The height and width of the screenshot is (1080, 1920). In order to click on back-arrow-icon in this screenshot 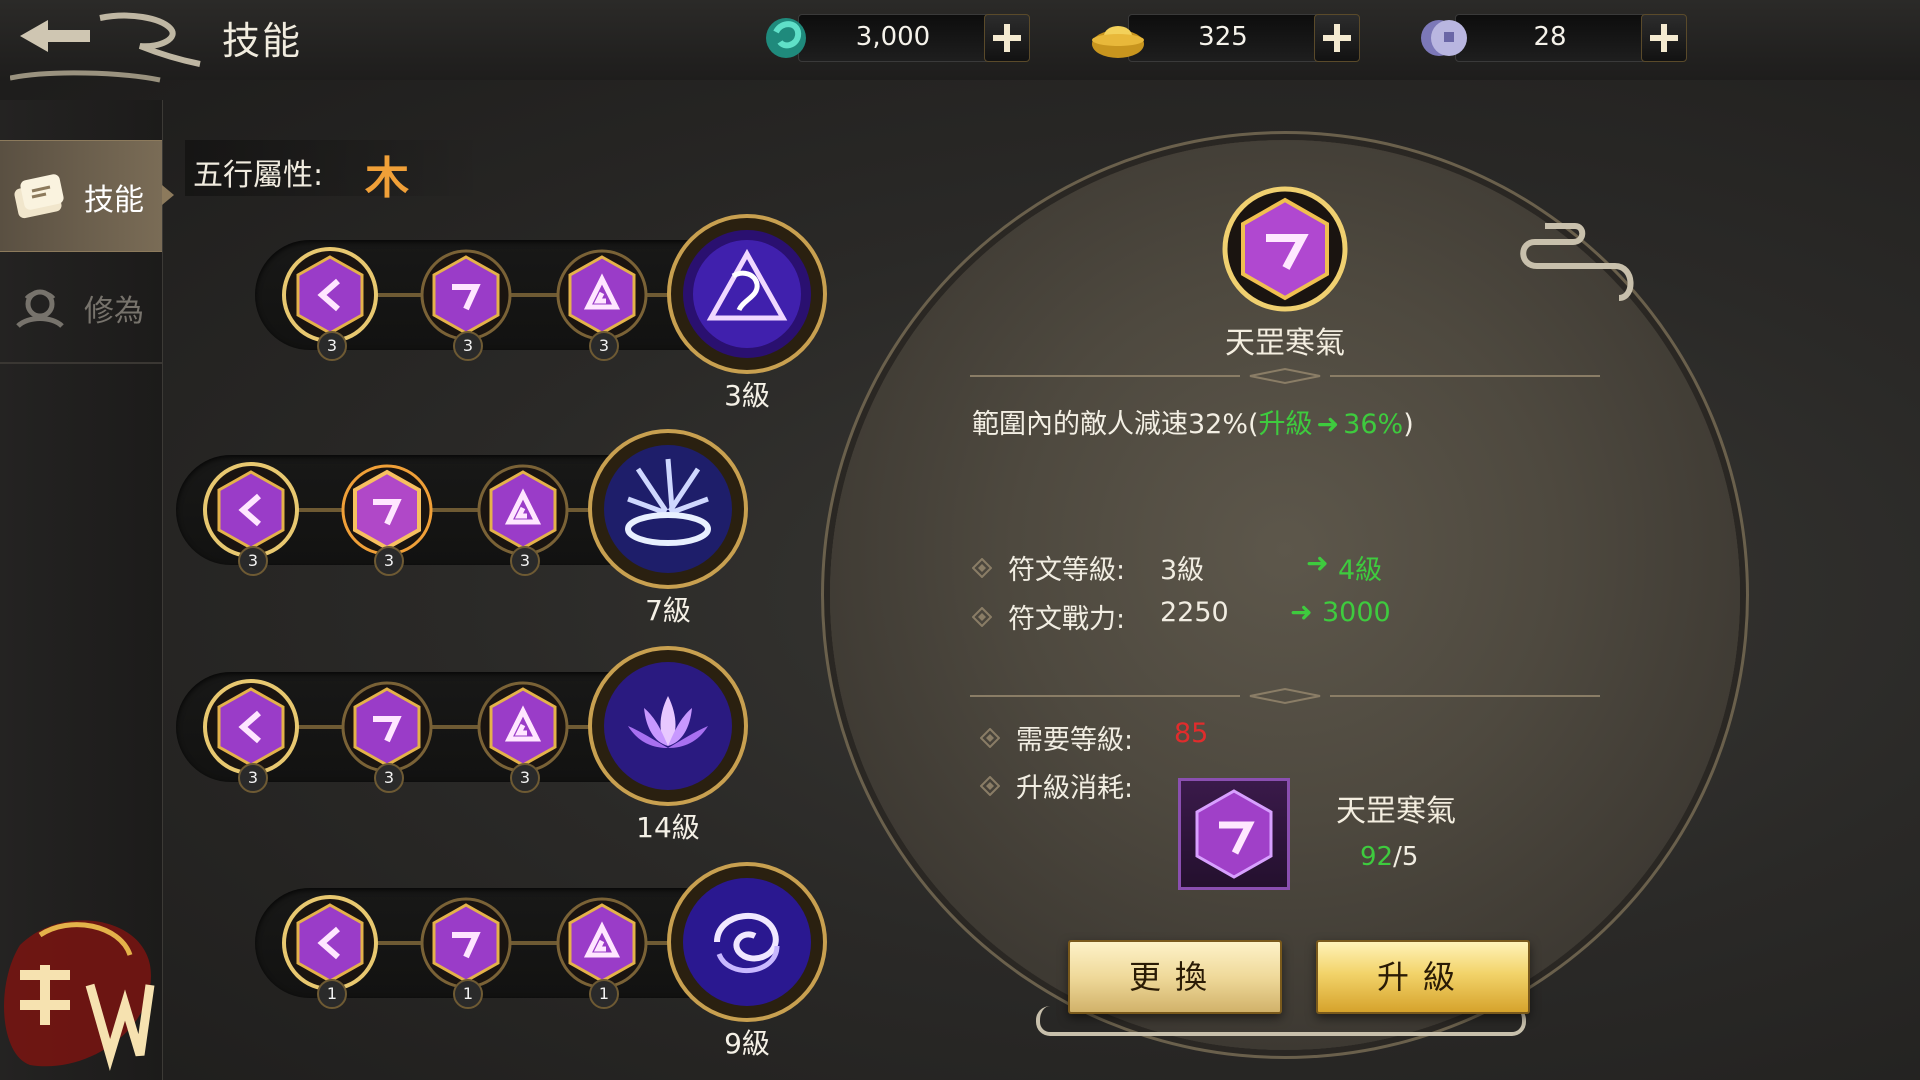, I will do `click(55, 36)`.